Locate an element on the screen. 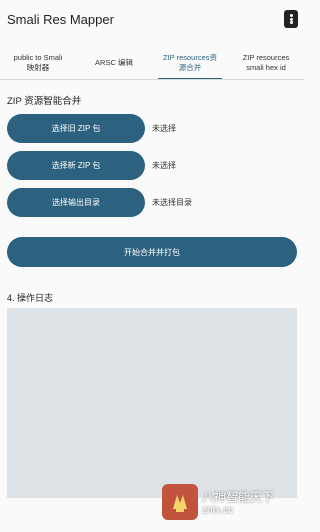 This screenshot has width=320, height=532. old-zip-row: 选择旧 ZIP 包 未选择 is located at coordinates (91, 128).